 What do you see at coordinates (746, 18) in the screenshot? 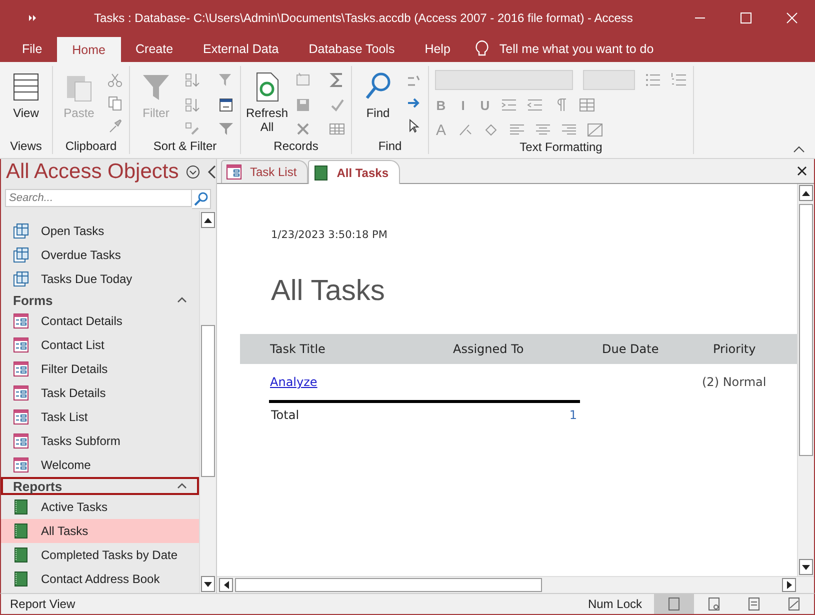
I see `maximize-icon` at bounding box center [746, 18].